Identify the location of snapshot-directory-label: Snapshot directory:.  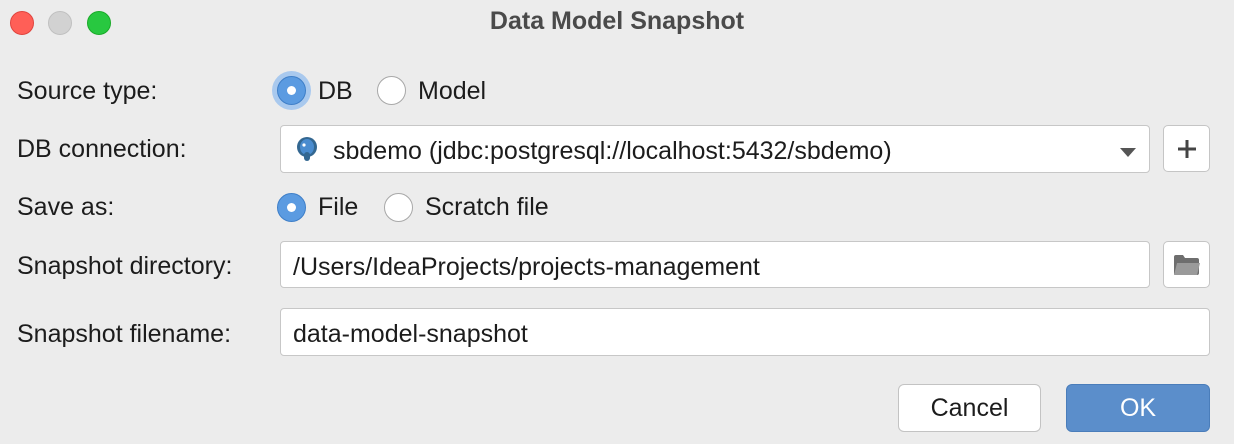
(125, 266).